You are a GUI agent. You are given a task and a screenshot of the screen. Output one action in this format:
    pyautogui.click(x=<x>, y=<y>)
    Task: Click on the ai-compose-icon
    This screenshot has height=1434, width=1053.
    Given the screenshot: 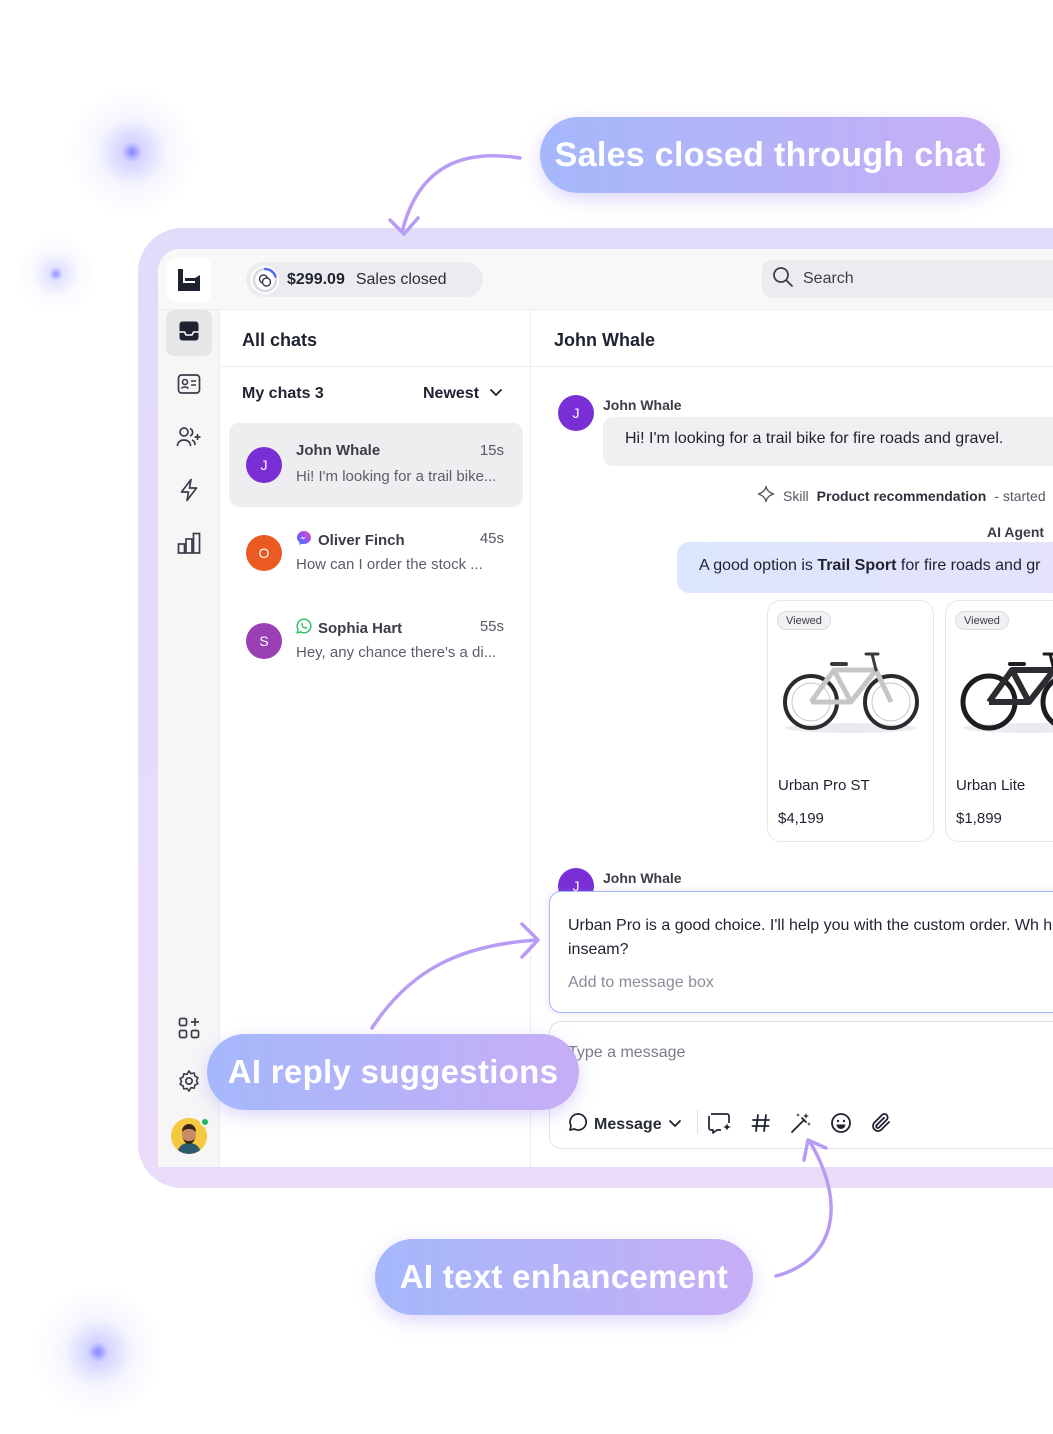 What is the action you would take?
    pyautogui.click(x=721, y=1123)
    